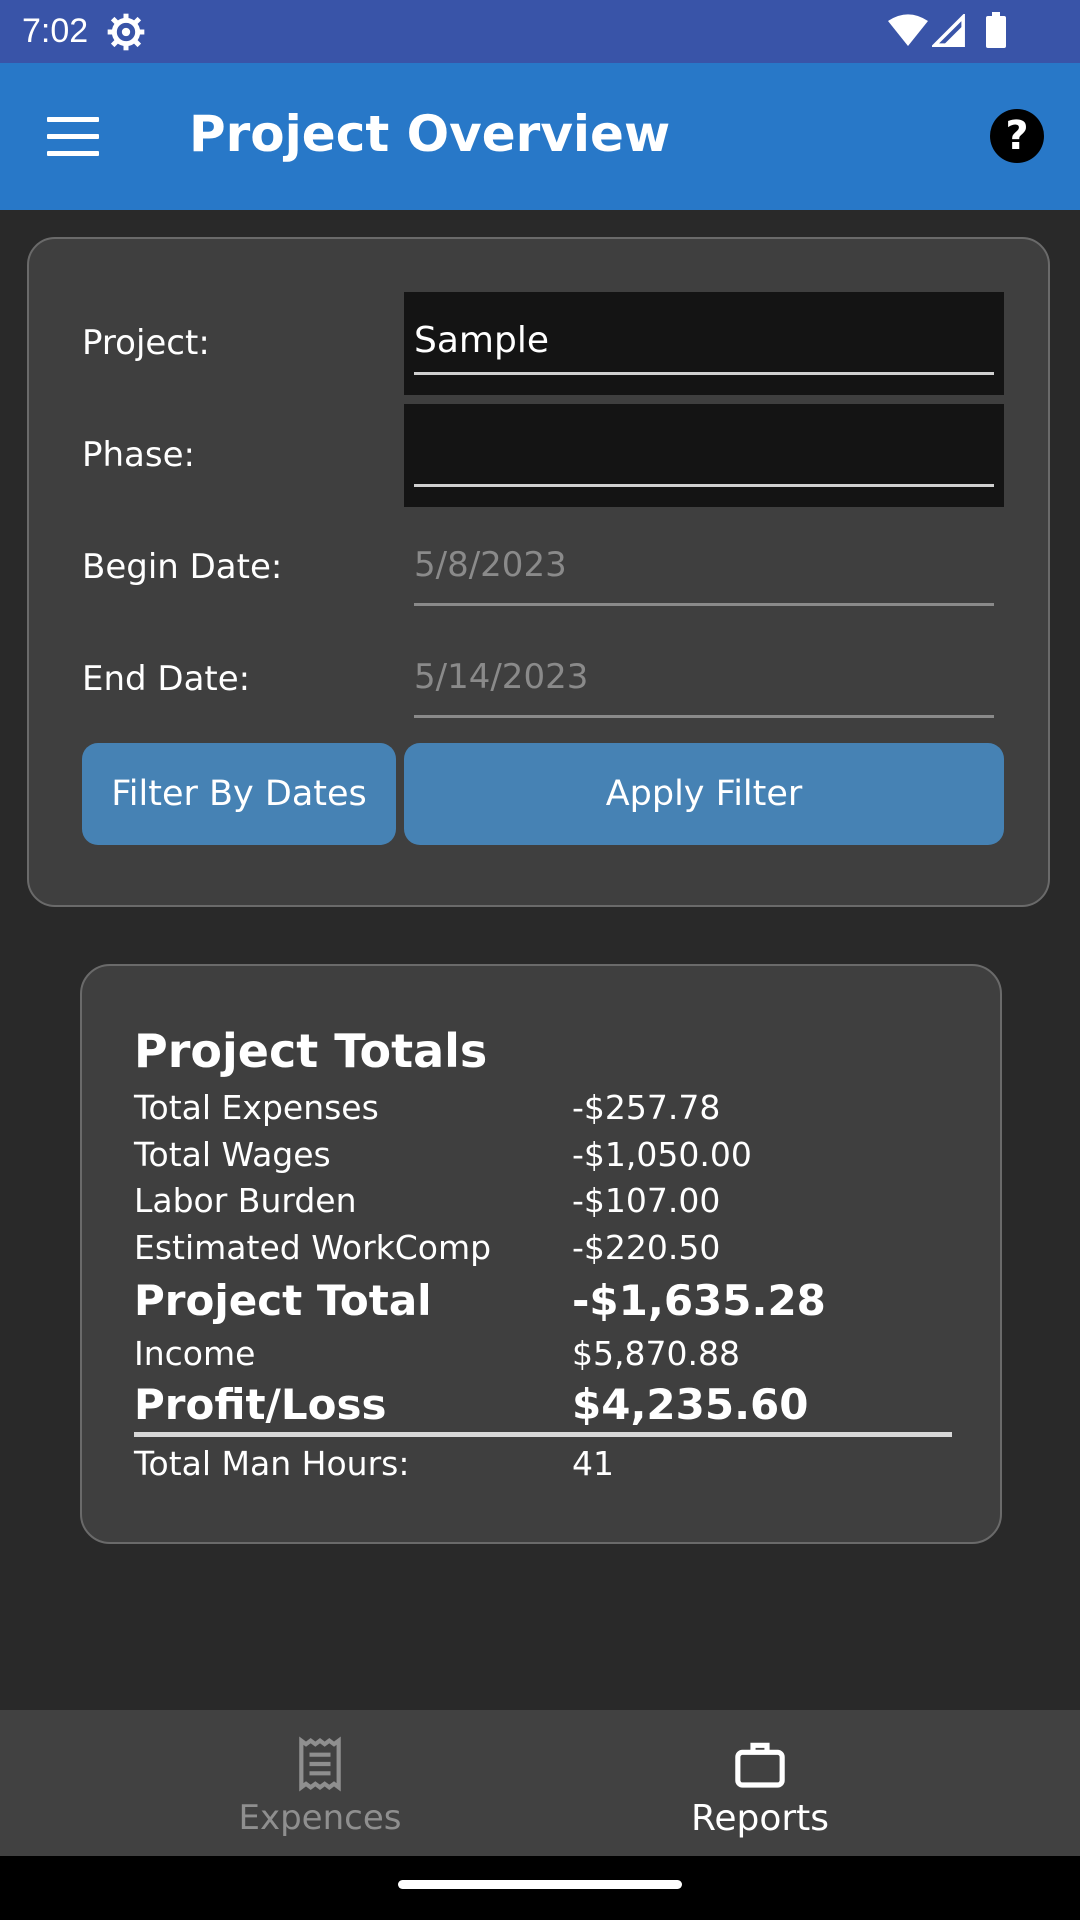 The image size is (1080, 1920). I want to click on row-label: Total Wages, so click(232, 1154).